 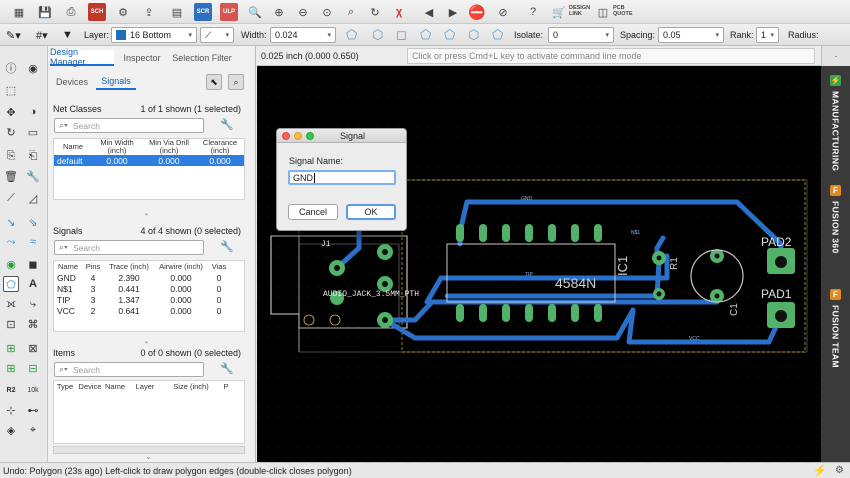 What do you see at coordinates (149, 12) in the screenshot?
I see `export-icon: ⇪` at bounding box center [149, 12].